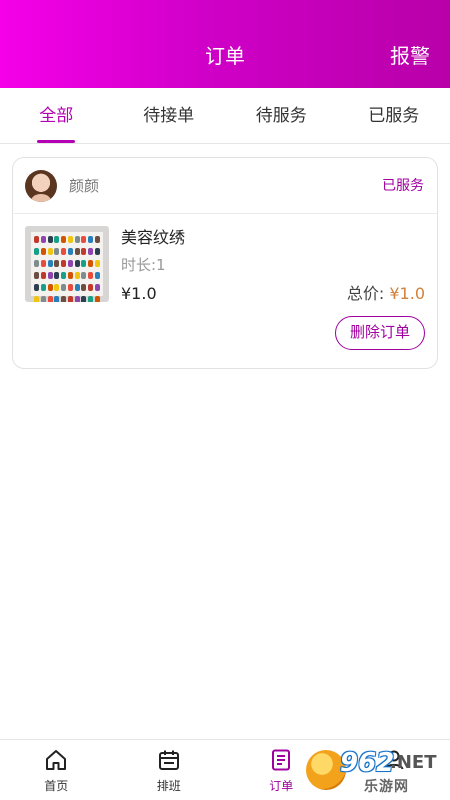 The width and height of the screenshot is (450, 800). I want to click on nav-label-schedule: 排班, so click(168, 786).